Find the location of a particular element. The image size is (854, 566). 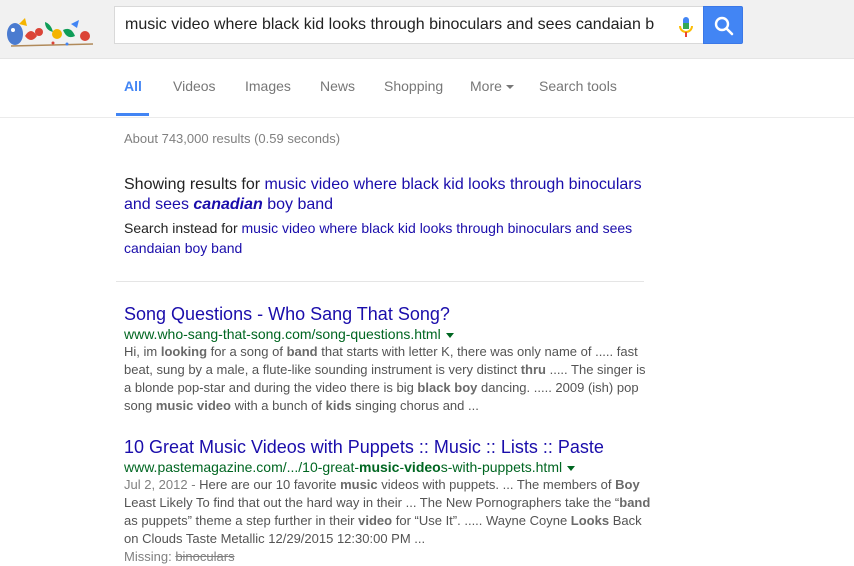

divider is located at coordinates (380, 281).